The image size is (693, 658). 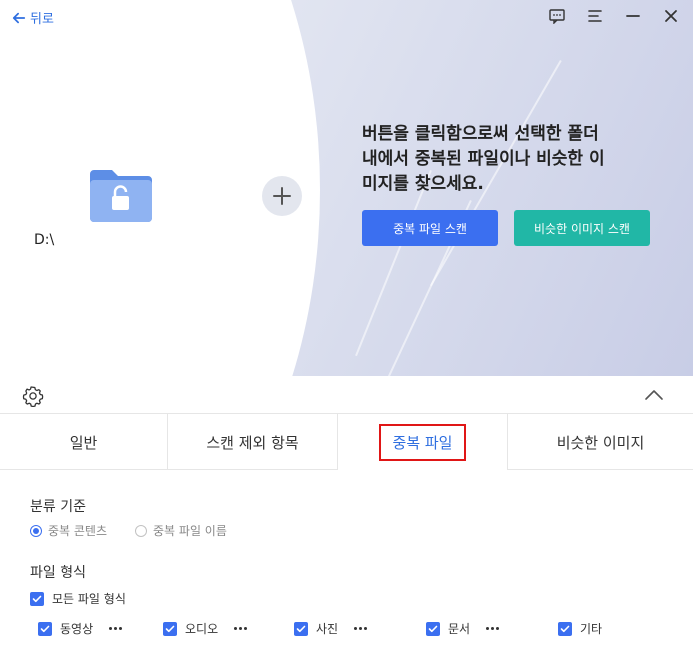 I want to click on checkbox-document: 문서, so click(x=463, y=628).